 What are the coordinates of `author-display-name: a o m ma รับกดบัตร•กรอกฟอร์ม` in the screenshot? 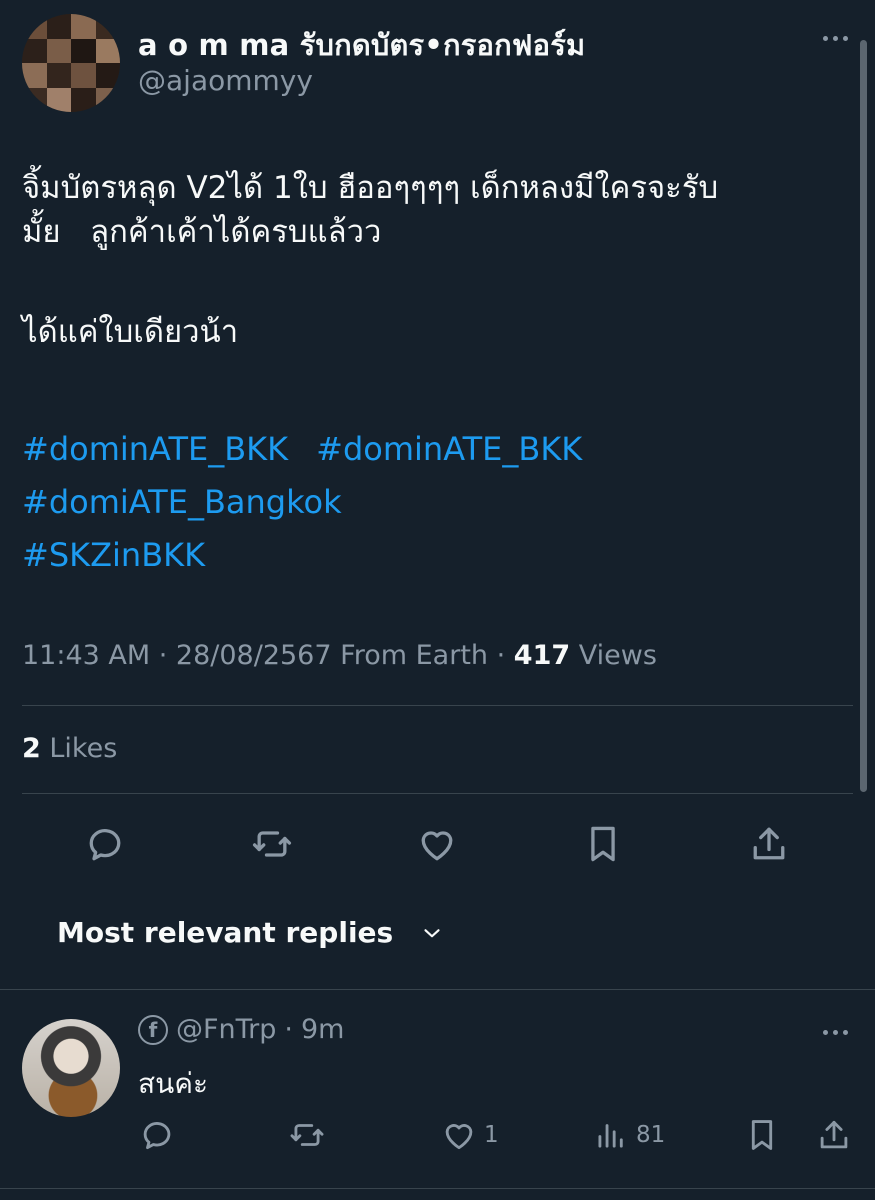 It's located at (361, 45).